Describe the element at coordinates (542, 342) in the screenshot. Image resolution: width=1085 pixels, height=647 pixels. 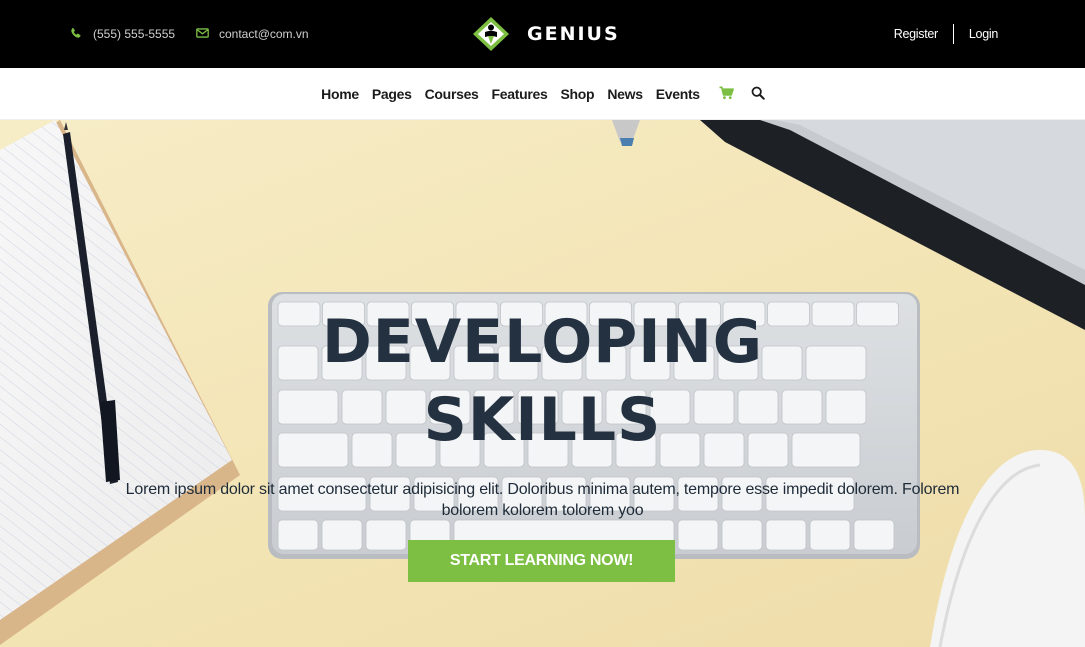
I see `hero-title-line1: DEVELOPING` at that location.